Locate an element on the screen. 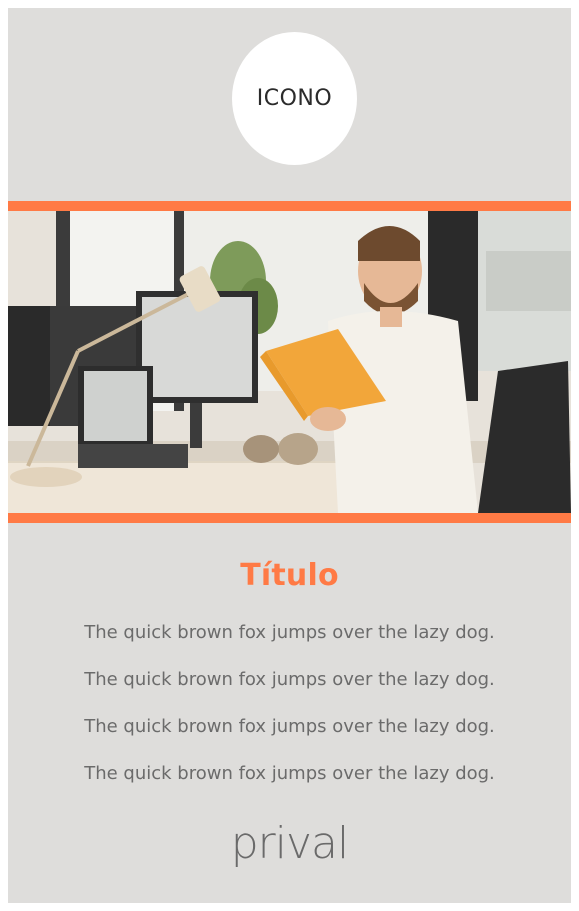 This screenshot has height=911, width=579. accent-bar-top is located at coordinates (289, 206).